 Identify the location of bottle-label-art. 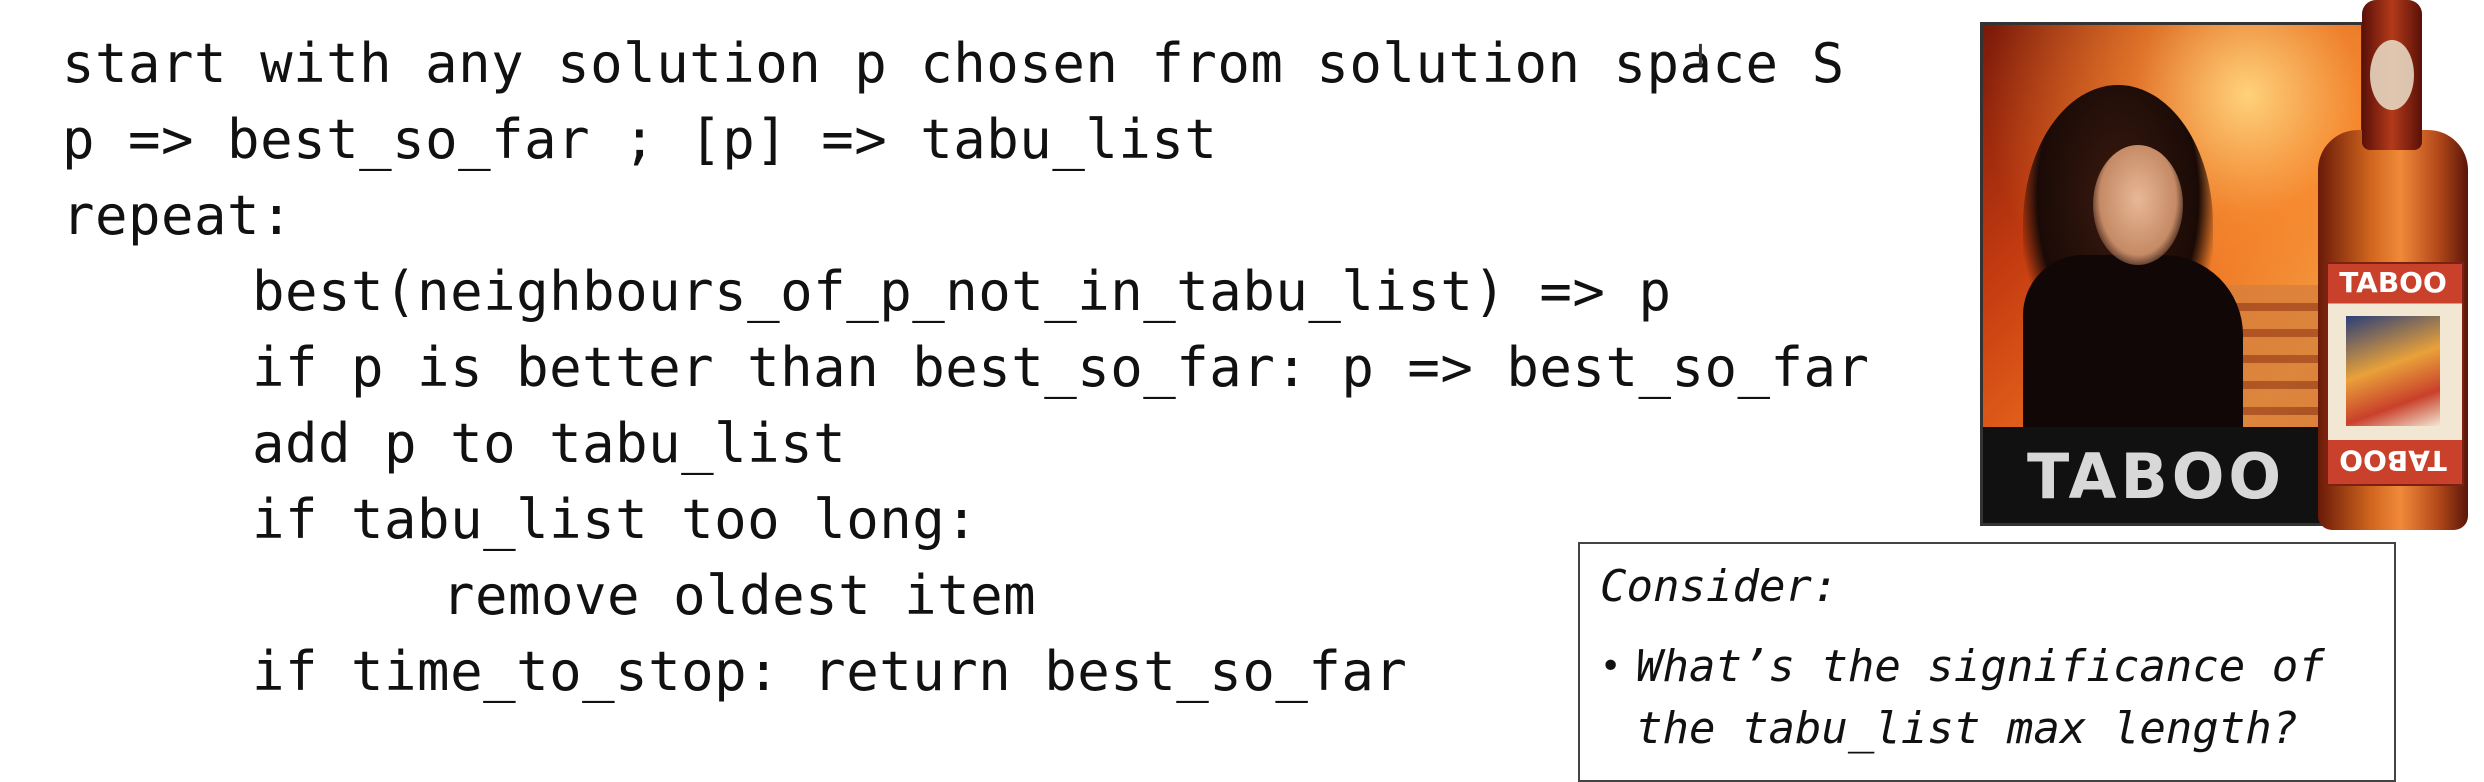
(2393, 371).